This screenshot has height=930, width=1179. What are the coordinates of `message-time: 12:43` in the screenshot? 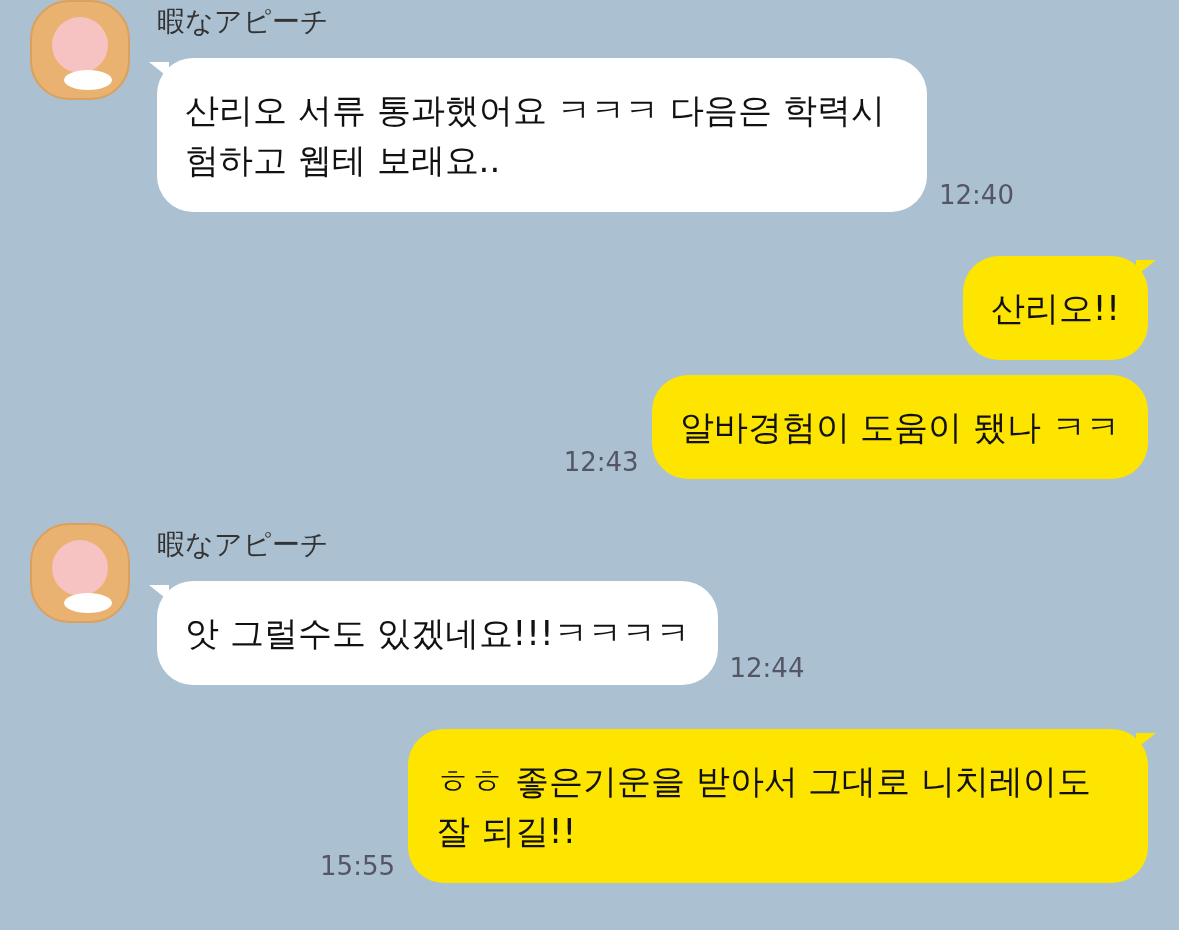 It's located at (601, 462).